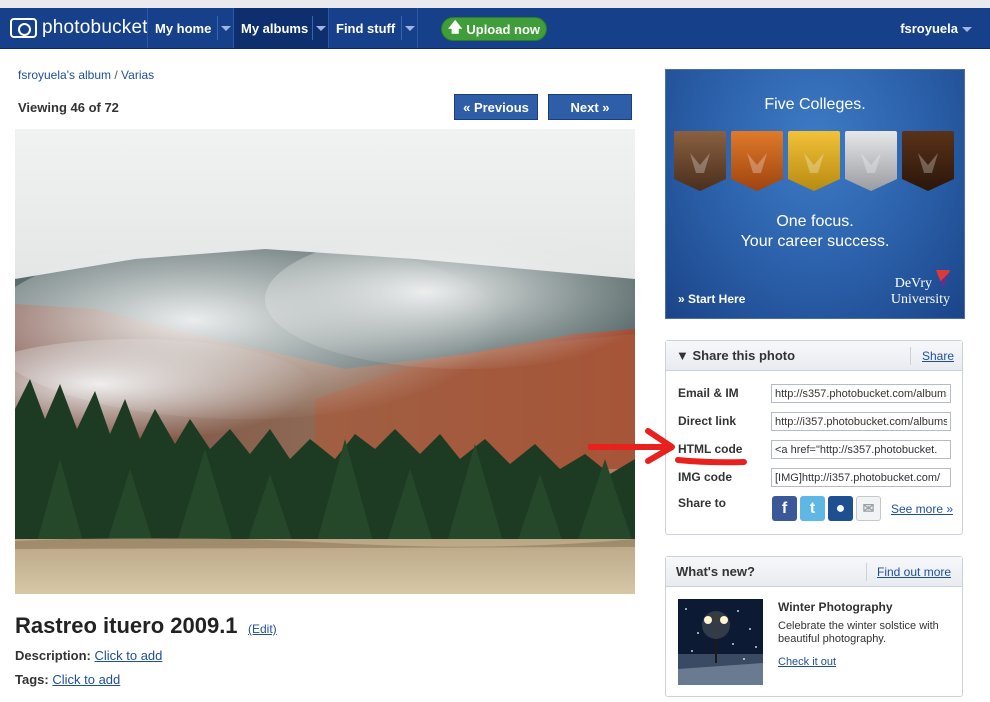 The height and width of the screenshot is (702, 990). I want to click on ad-tagline-line2: Your career success., so click(815, 241).